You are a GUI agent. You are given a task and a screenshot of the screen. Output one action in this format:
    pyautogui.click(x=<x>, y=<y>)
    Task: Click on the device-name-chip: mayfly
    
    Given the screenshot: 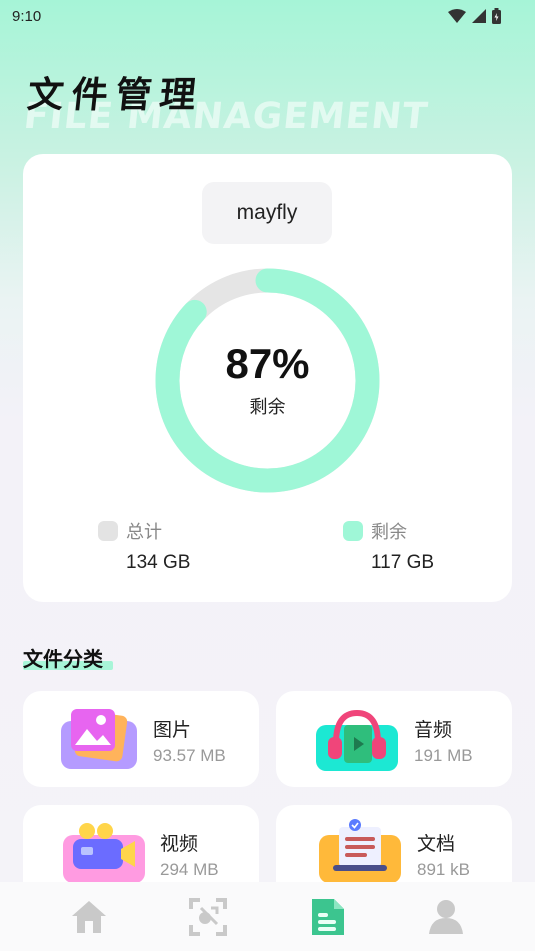 What is the action you would take?
    pyautogui.click(x=267, y=213)
    